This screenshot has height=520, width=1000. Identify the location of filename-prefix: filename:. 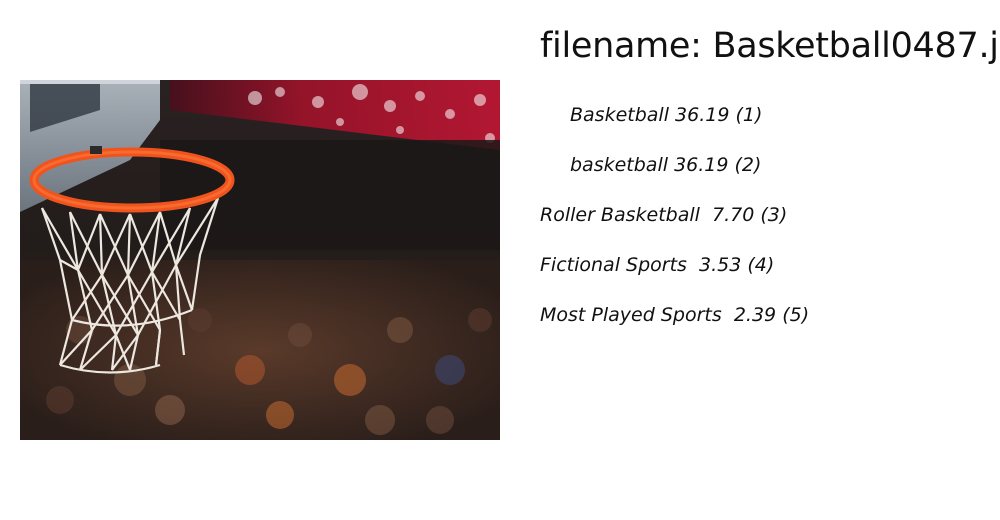
(626, 46).